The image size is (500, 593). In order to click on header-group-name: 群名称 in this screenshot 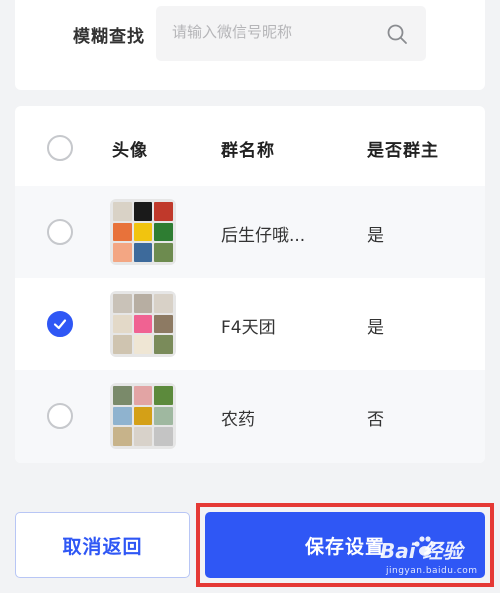, I will do `click(248, 151)`.